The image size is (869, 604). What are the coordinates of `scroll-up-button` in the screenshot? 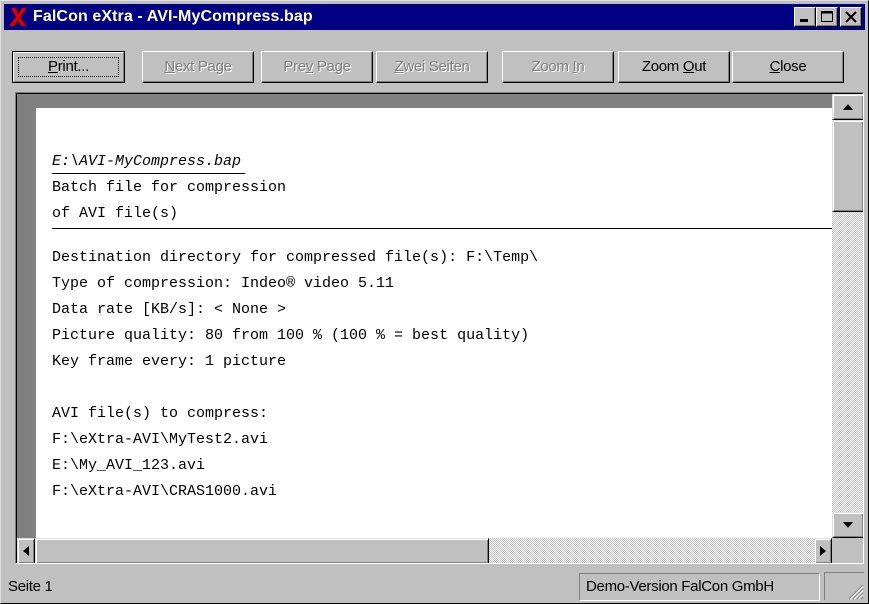 It's located at (847, 107).